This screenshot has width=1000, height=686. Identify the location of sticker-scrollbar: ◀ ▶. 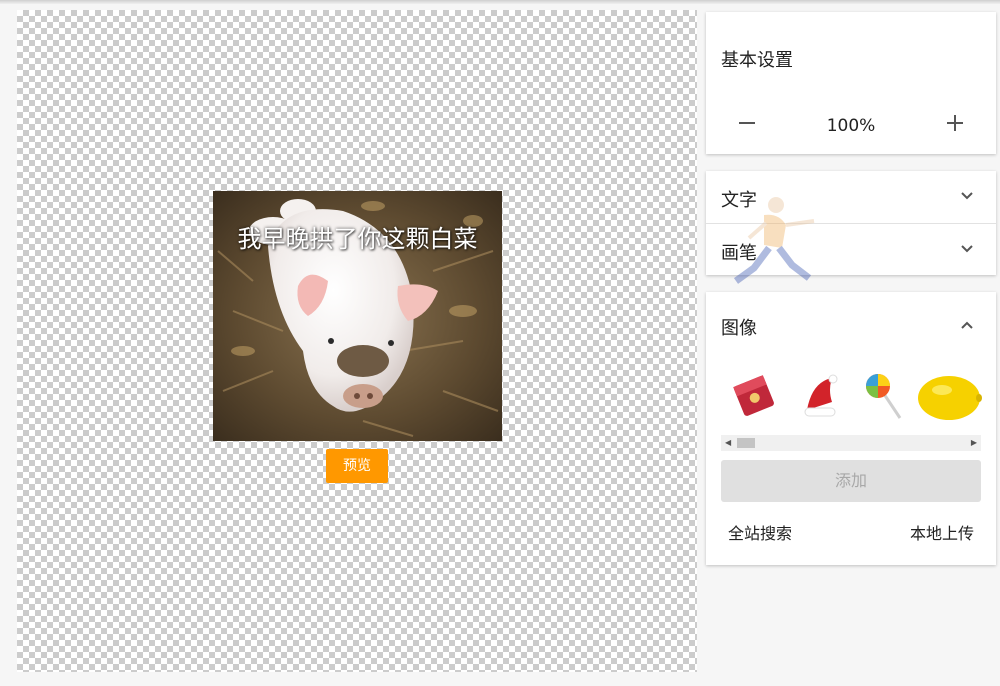
(851, 443).